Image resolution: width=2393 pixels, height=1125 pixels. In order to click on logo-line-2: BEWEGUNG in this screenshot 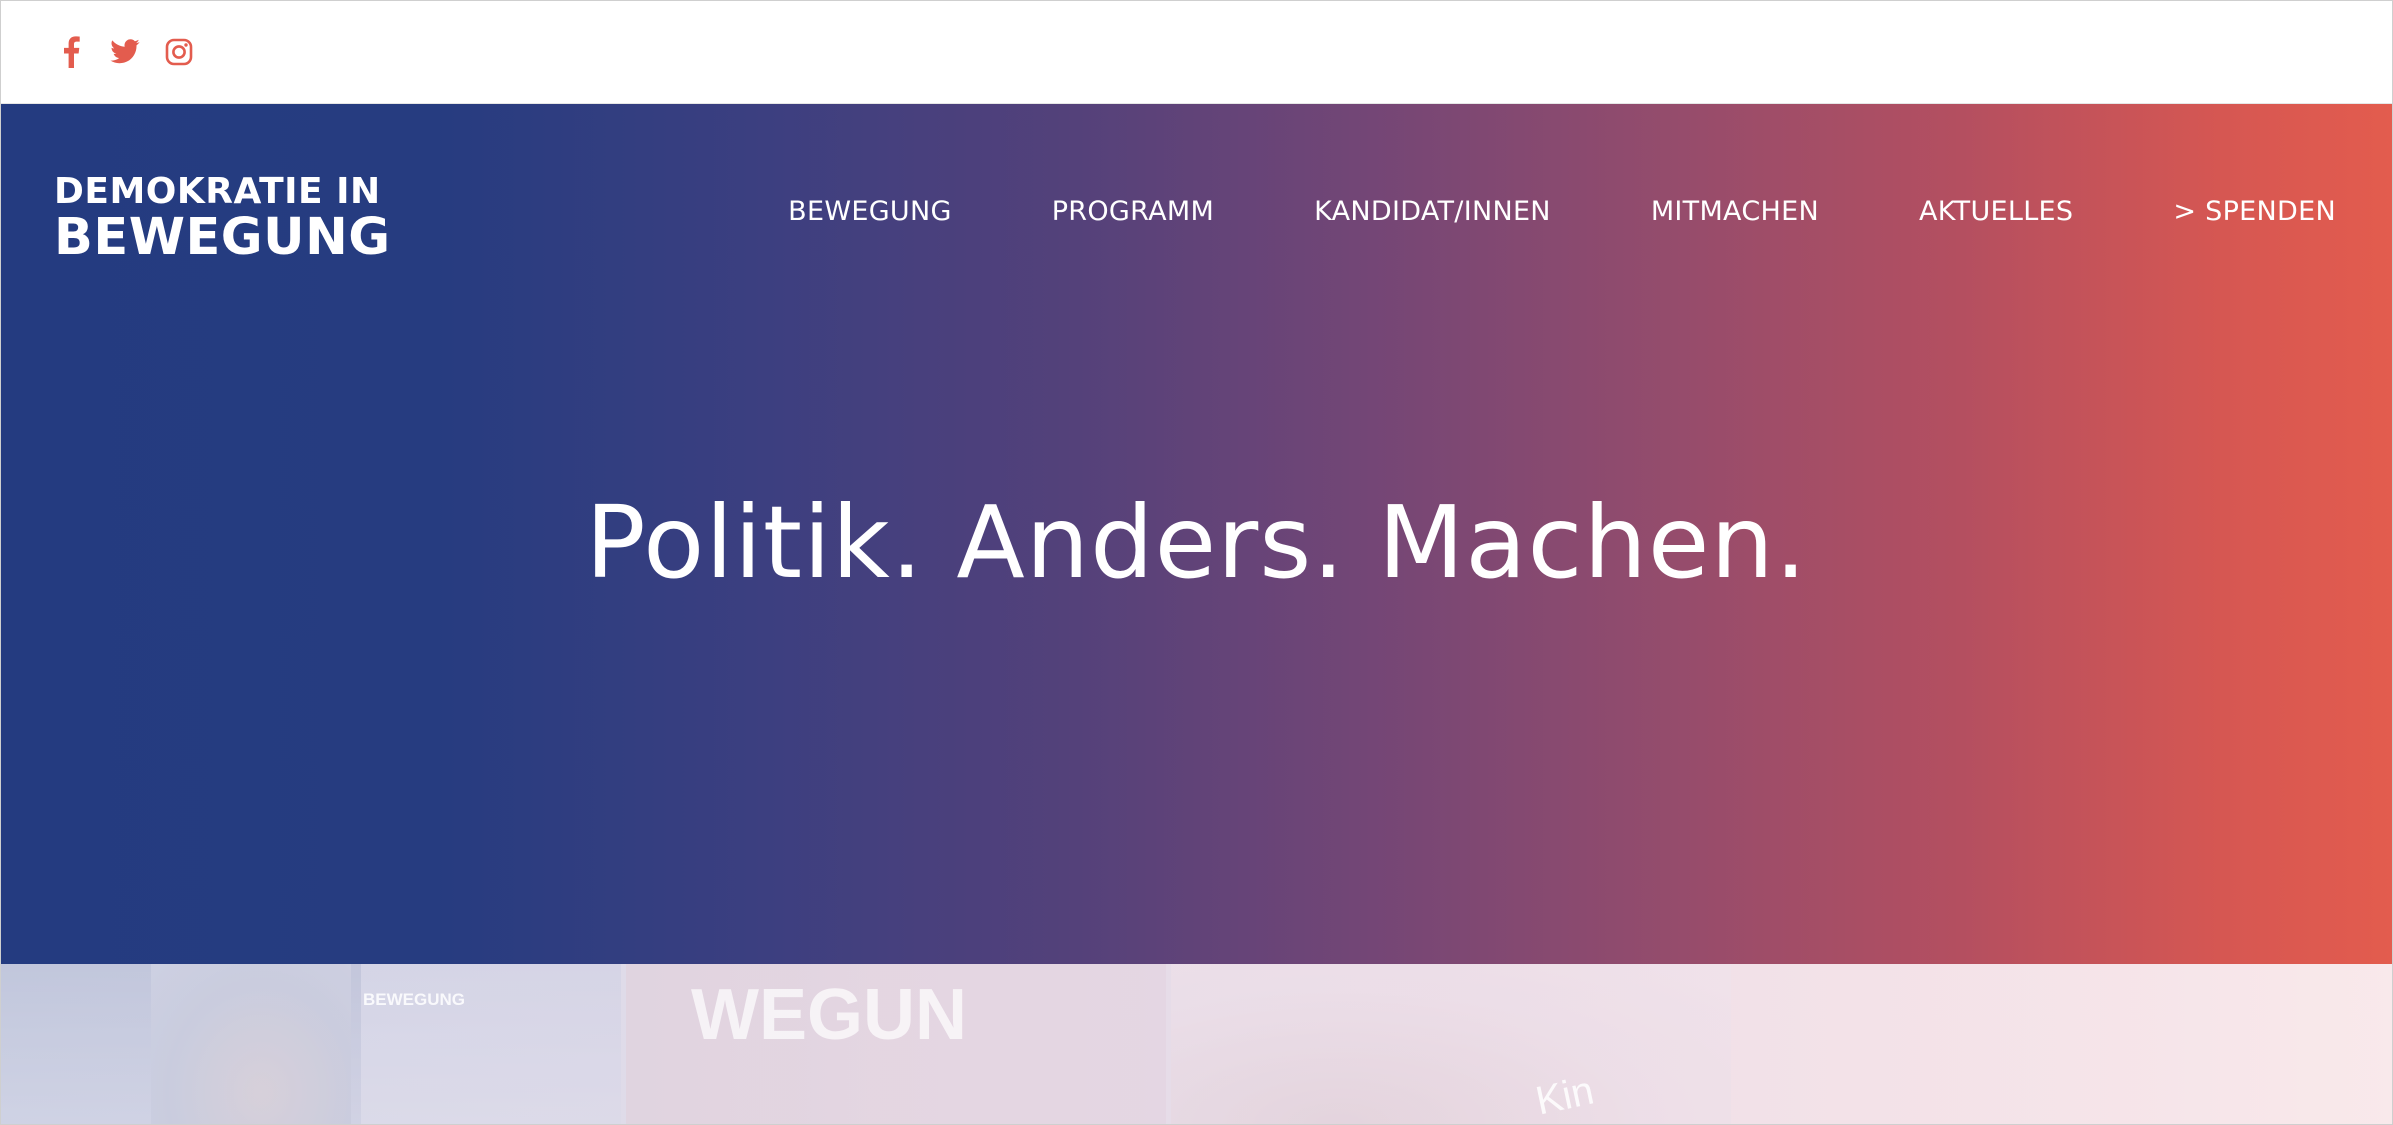, I will do `click(222, 237)`.